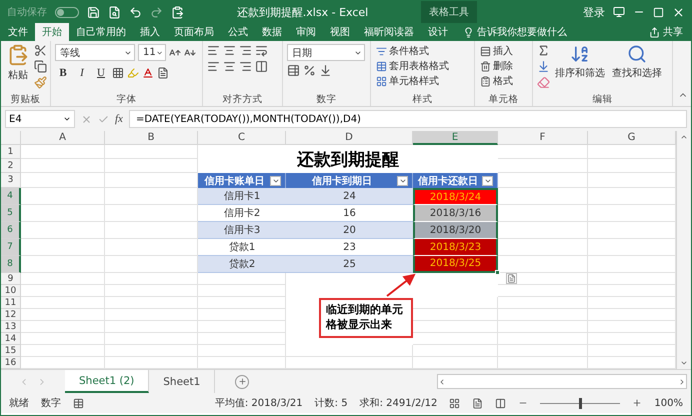  Describe the element at coordinates (11, 152) in the screenshot. I see `row-number: 1` at that location.